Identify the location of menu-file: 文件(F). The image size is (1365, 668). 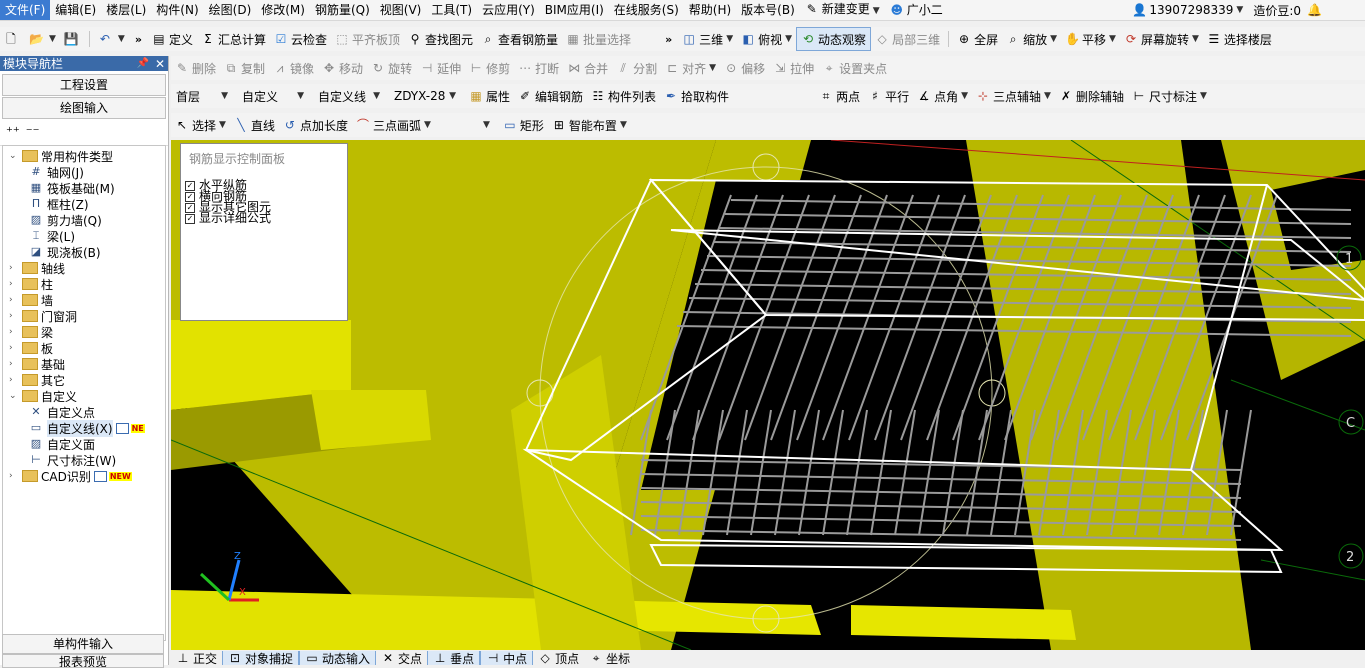
(25, 10).